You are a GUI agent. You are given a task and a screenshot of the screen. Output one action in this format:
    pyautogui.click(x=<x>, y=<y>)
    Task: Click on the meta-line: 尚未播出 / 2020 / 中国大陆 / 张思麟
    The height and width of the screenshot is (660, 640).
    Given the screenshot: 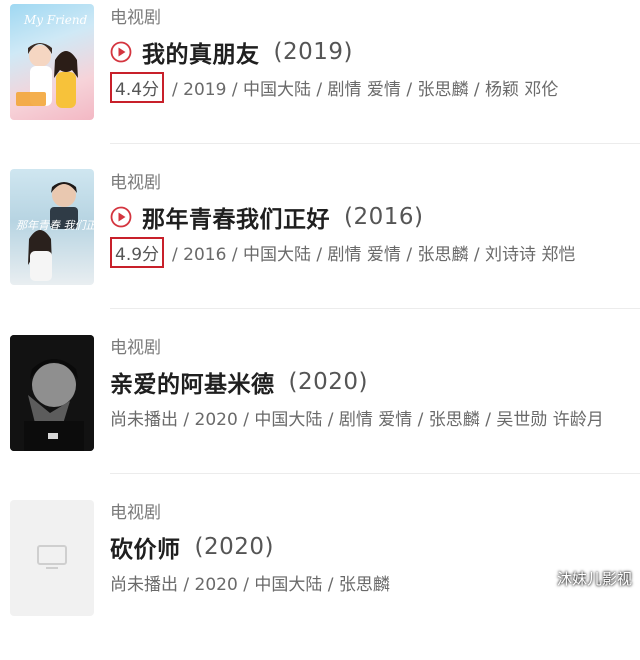 What is the action you would take?
    pyautogui.click(x=250, y=582)
    